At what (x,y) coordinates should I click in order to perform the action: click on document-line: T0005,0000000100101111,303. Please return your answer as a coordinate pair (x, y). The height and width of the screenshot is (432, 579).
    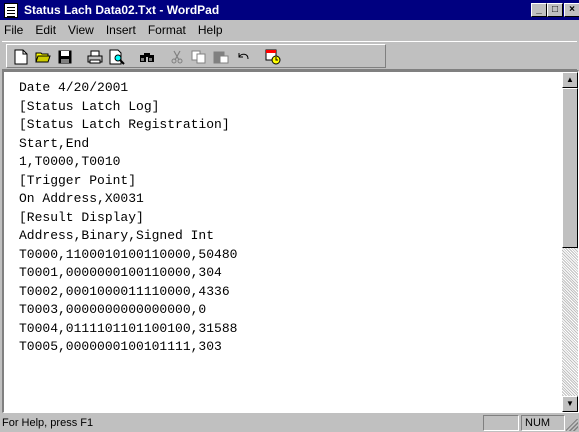
    Looking at the image, I should click on (120, 346).